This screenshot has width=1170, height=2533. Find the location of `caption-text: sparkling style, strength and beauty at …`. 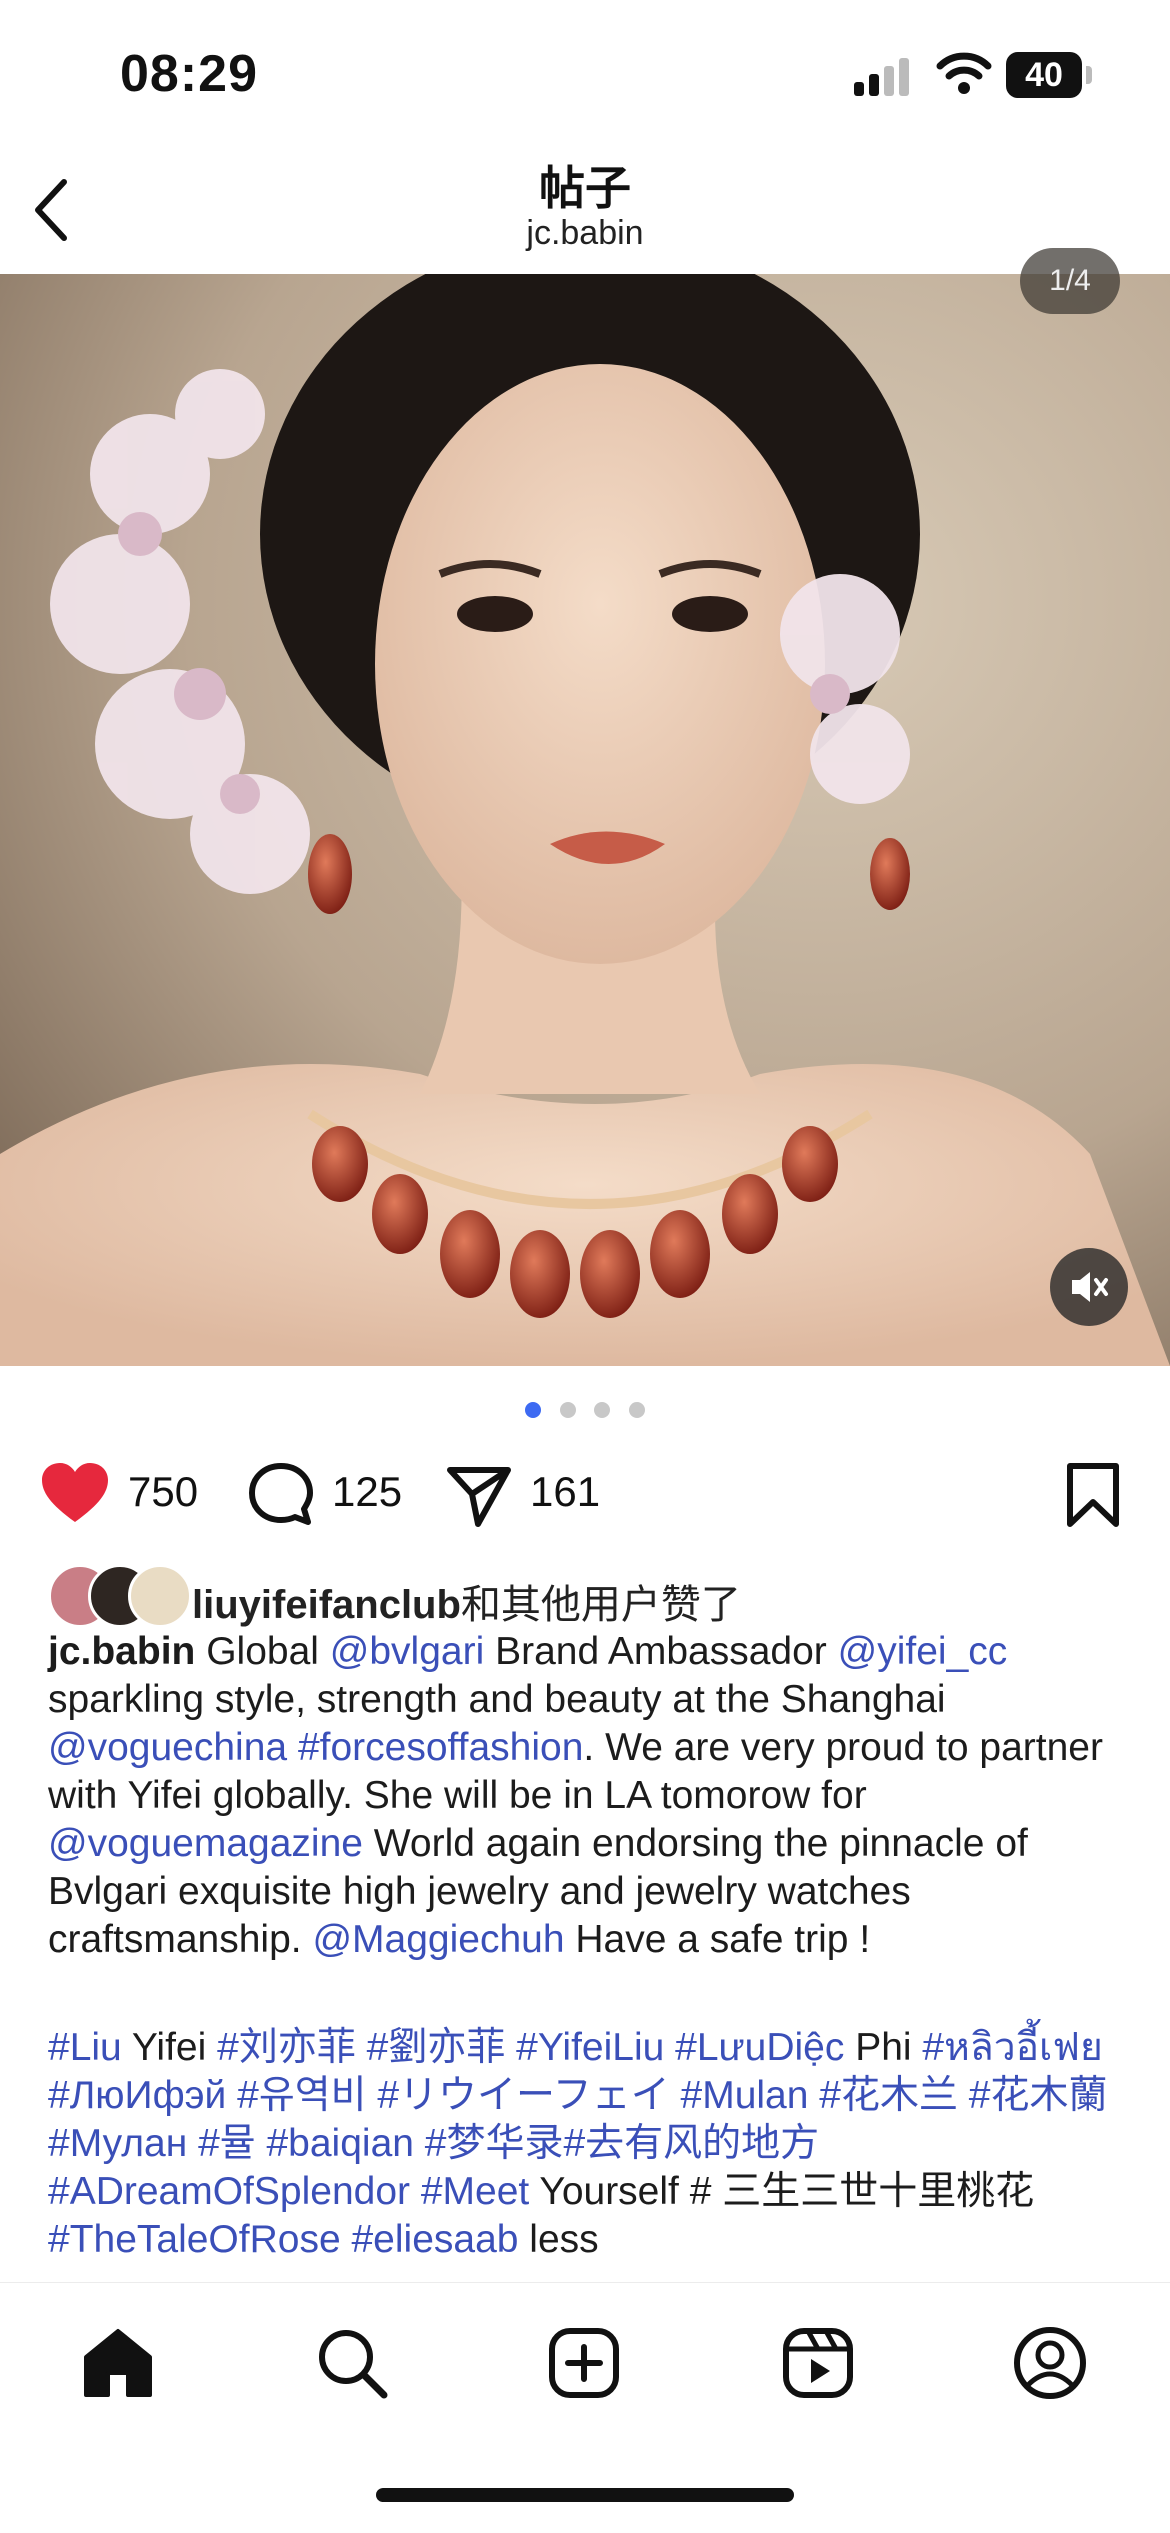

caption-text: sparkling style, strength and beauty at … is located at coordinates (497, 1699).